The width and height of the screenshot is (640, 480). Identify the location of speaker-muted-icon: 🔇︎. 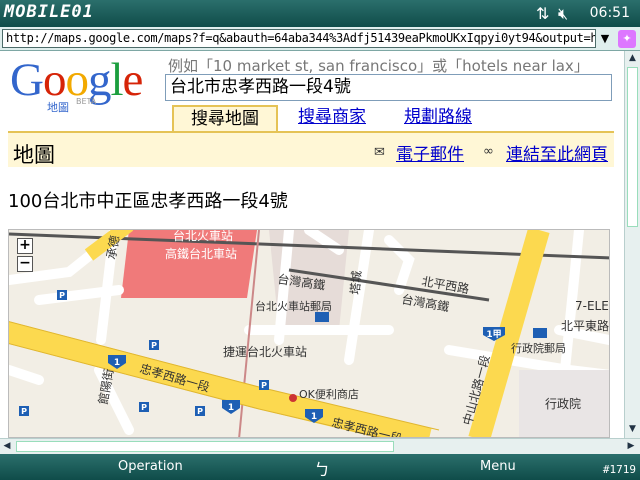
(563, 14).